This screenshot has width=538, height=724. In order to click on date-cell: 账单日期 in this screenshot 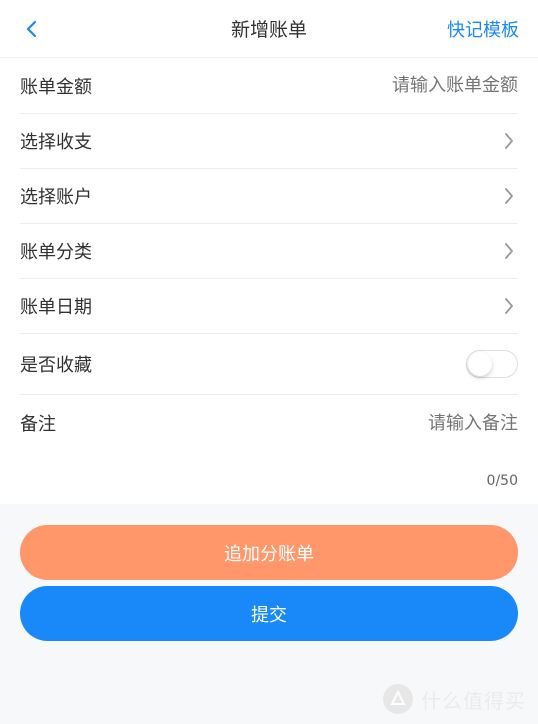, I will do `click(269, 306)`.